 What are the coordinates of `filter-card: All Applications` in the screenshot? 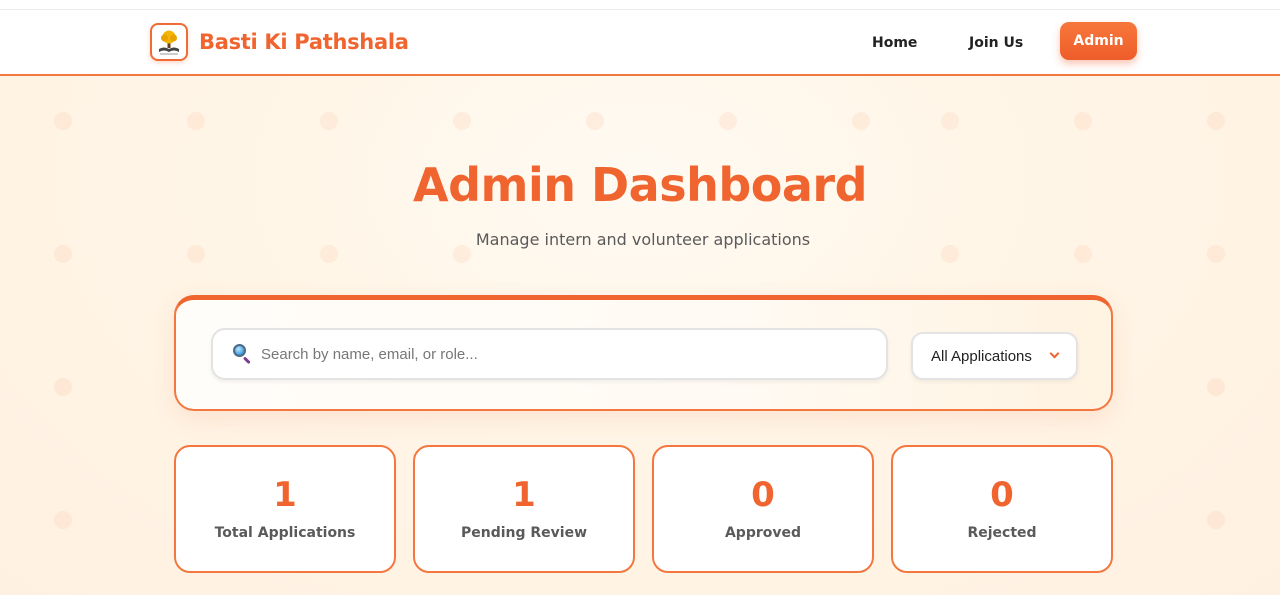 It's located at (643, 353).